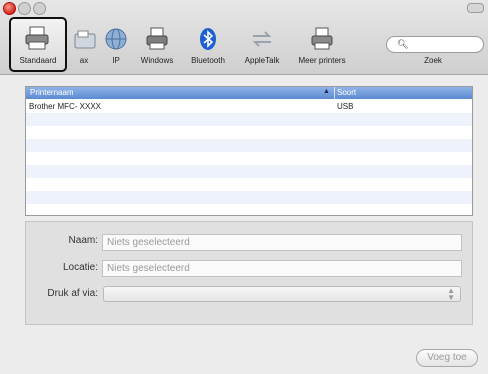 The width and height of the screenshot is (488, 374). I want to click on toolbar-label-windows: Windows, so click(157, 60).